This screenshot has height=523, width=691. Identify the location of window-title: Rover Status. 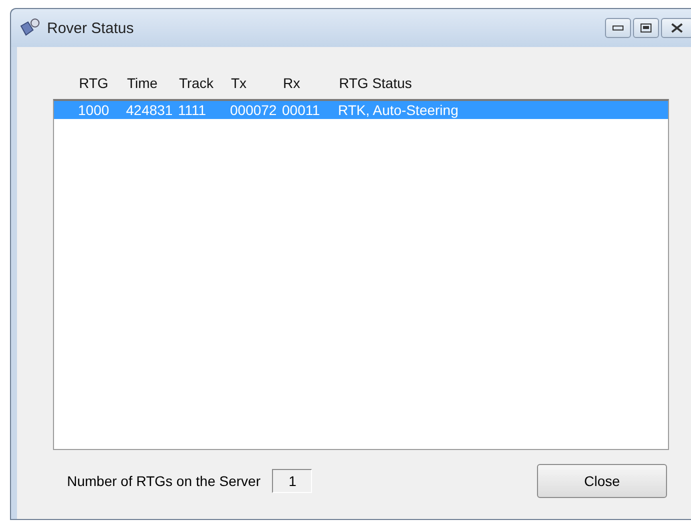
(91, 28).